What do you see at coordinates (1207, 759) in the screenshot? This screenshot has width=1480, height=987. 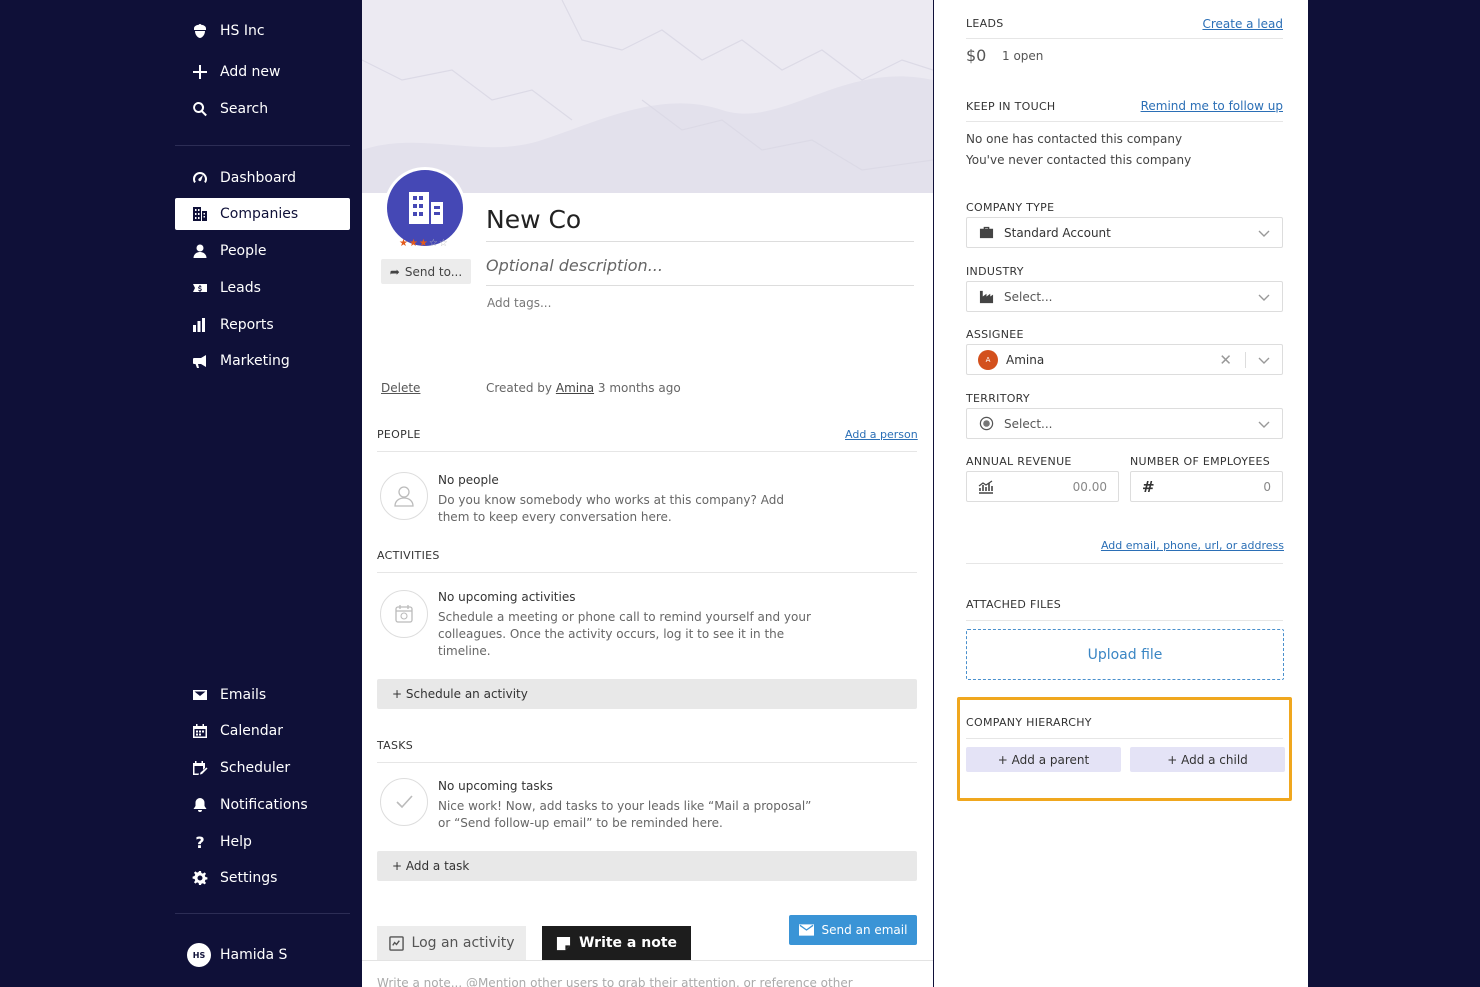 I see `add-child-button: + Add a child` at bounding box center [1207, 759].